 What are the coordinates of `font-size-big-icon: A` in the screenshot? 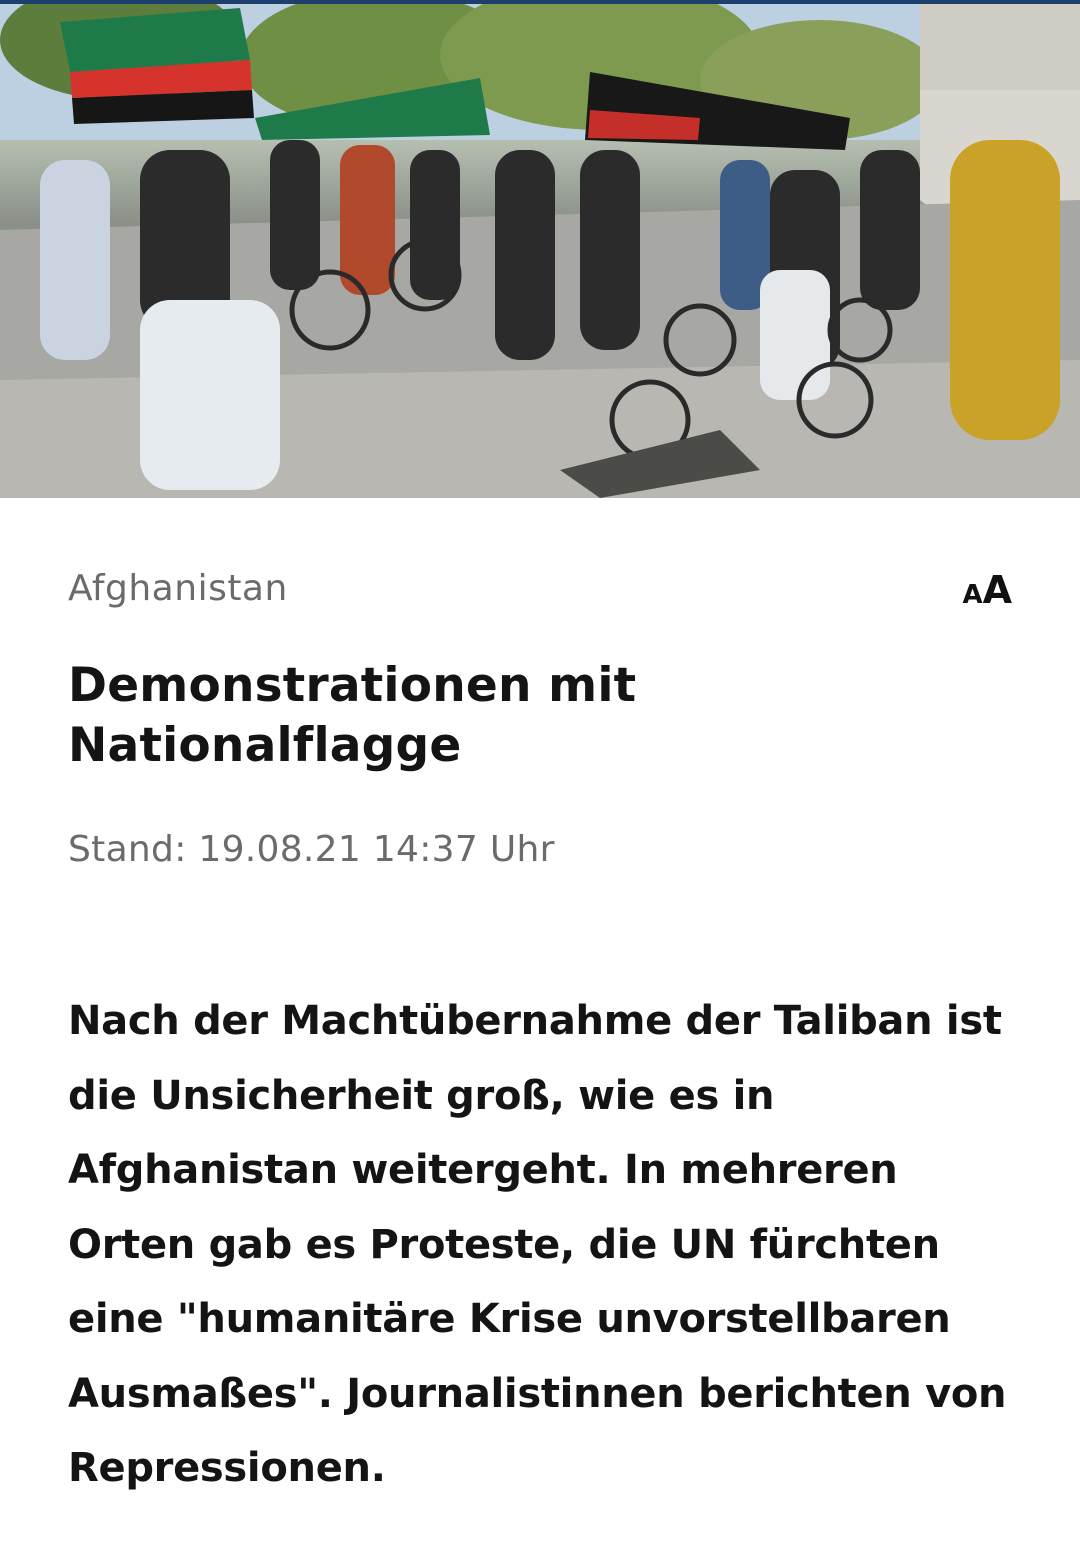 It's located at (997, 590).